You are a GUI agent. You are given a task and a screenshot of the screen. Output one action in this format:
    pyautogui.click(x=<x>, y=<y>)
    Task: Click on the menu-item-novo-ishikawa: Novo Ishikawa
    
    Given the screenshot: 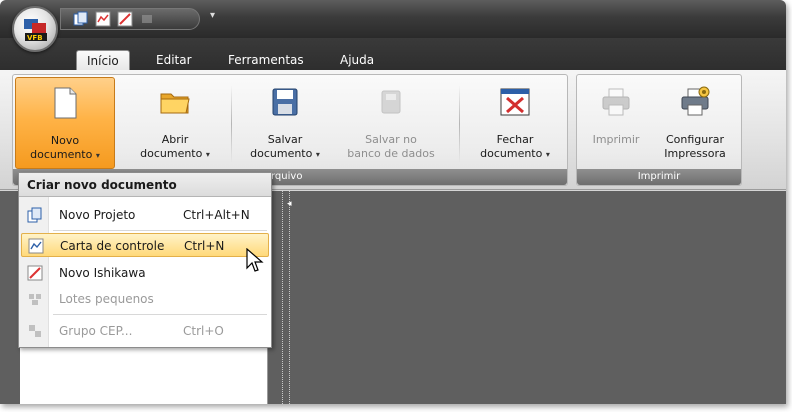 What is the action you would take?
    pyautogui.click(x=145, y=273)
    